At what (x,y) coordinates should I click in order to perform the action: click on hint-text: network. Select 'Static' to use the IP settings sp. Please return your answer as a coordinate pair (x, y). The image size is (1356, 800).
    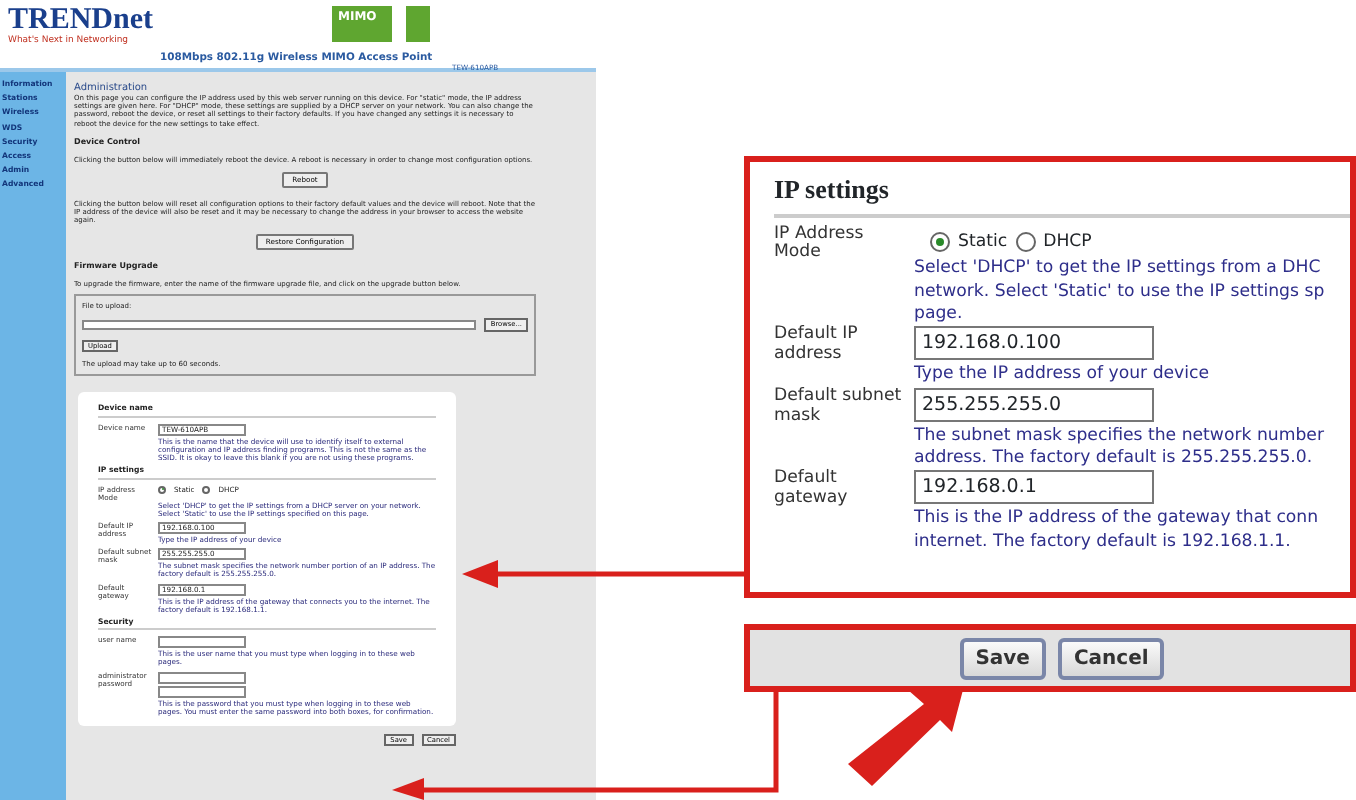
    Looking at the image, I should click on (1120, 292).